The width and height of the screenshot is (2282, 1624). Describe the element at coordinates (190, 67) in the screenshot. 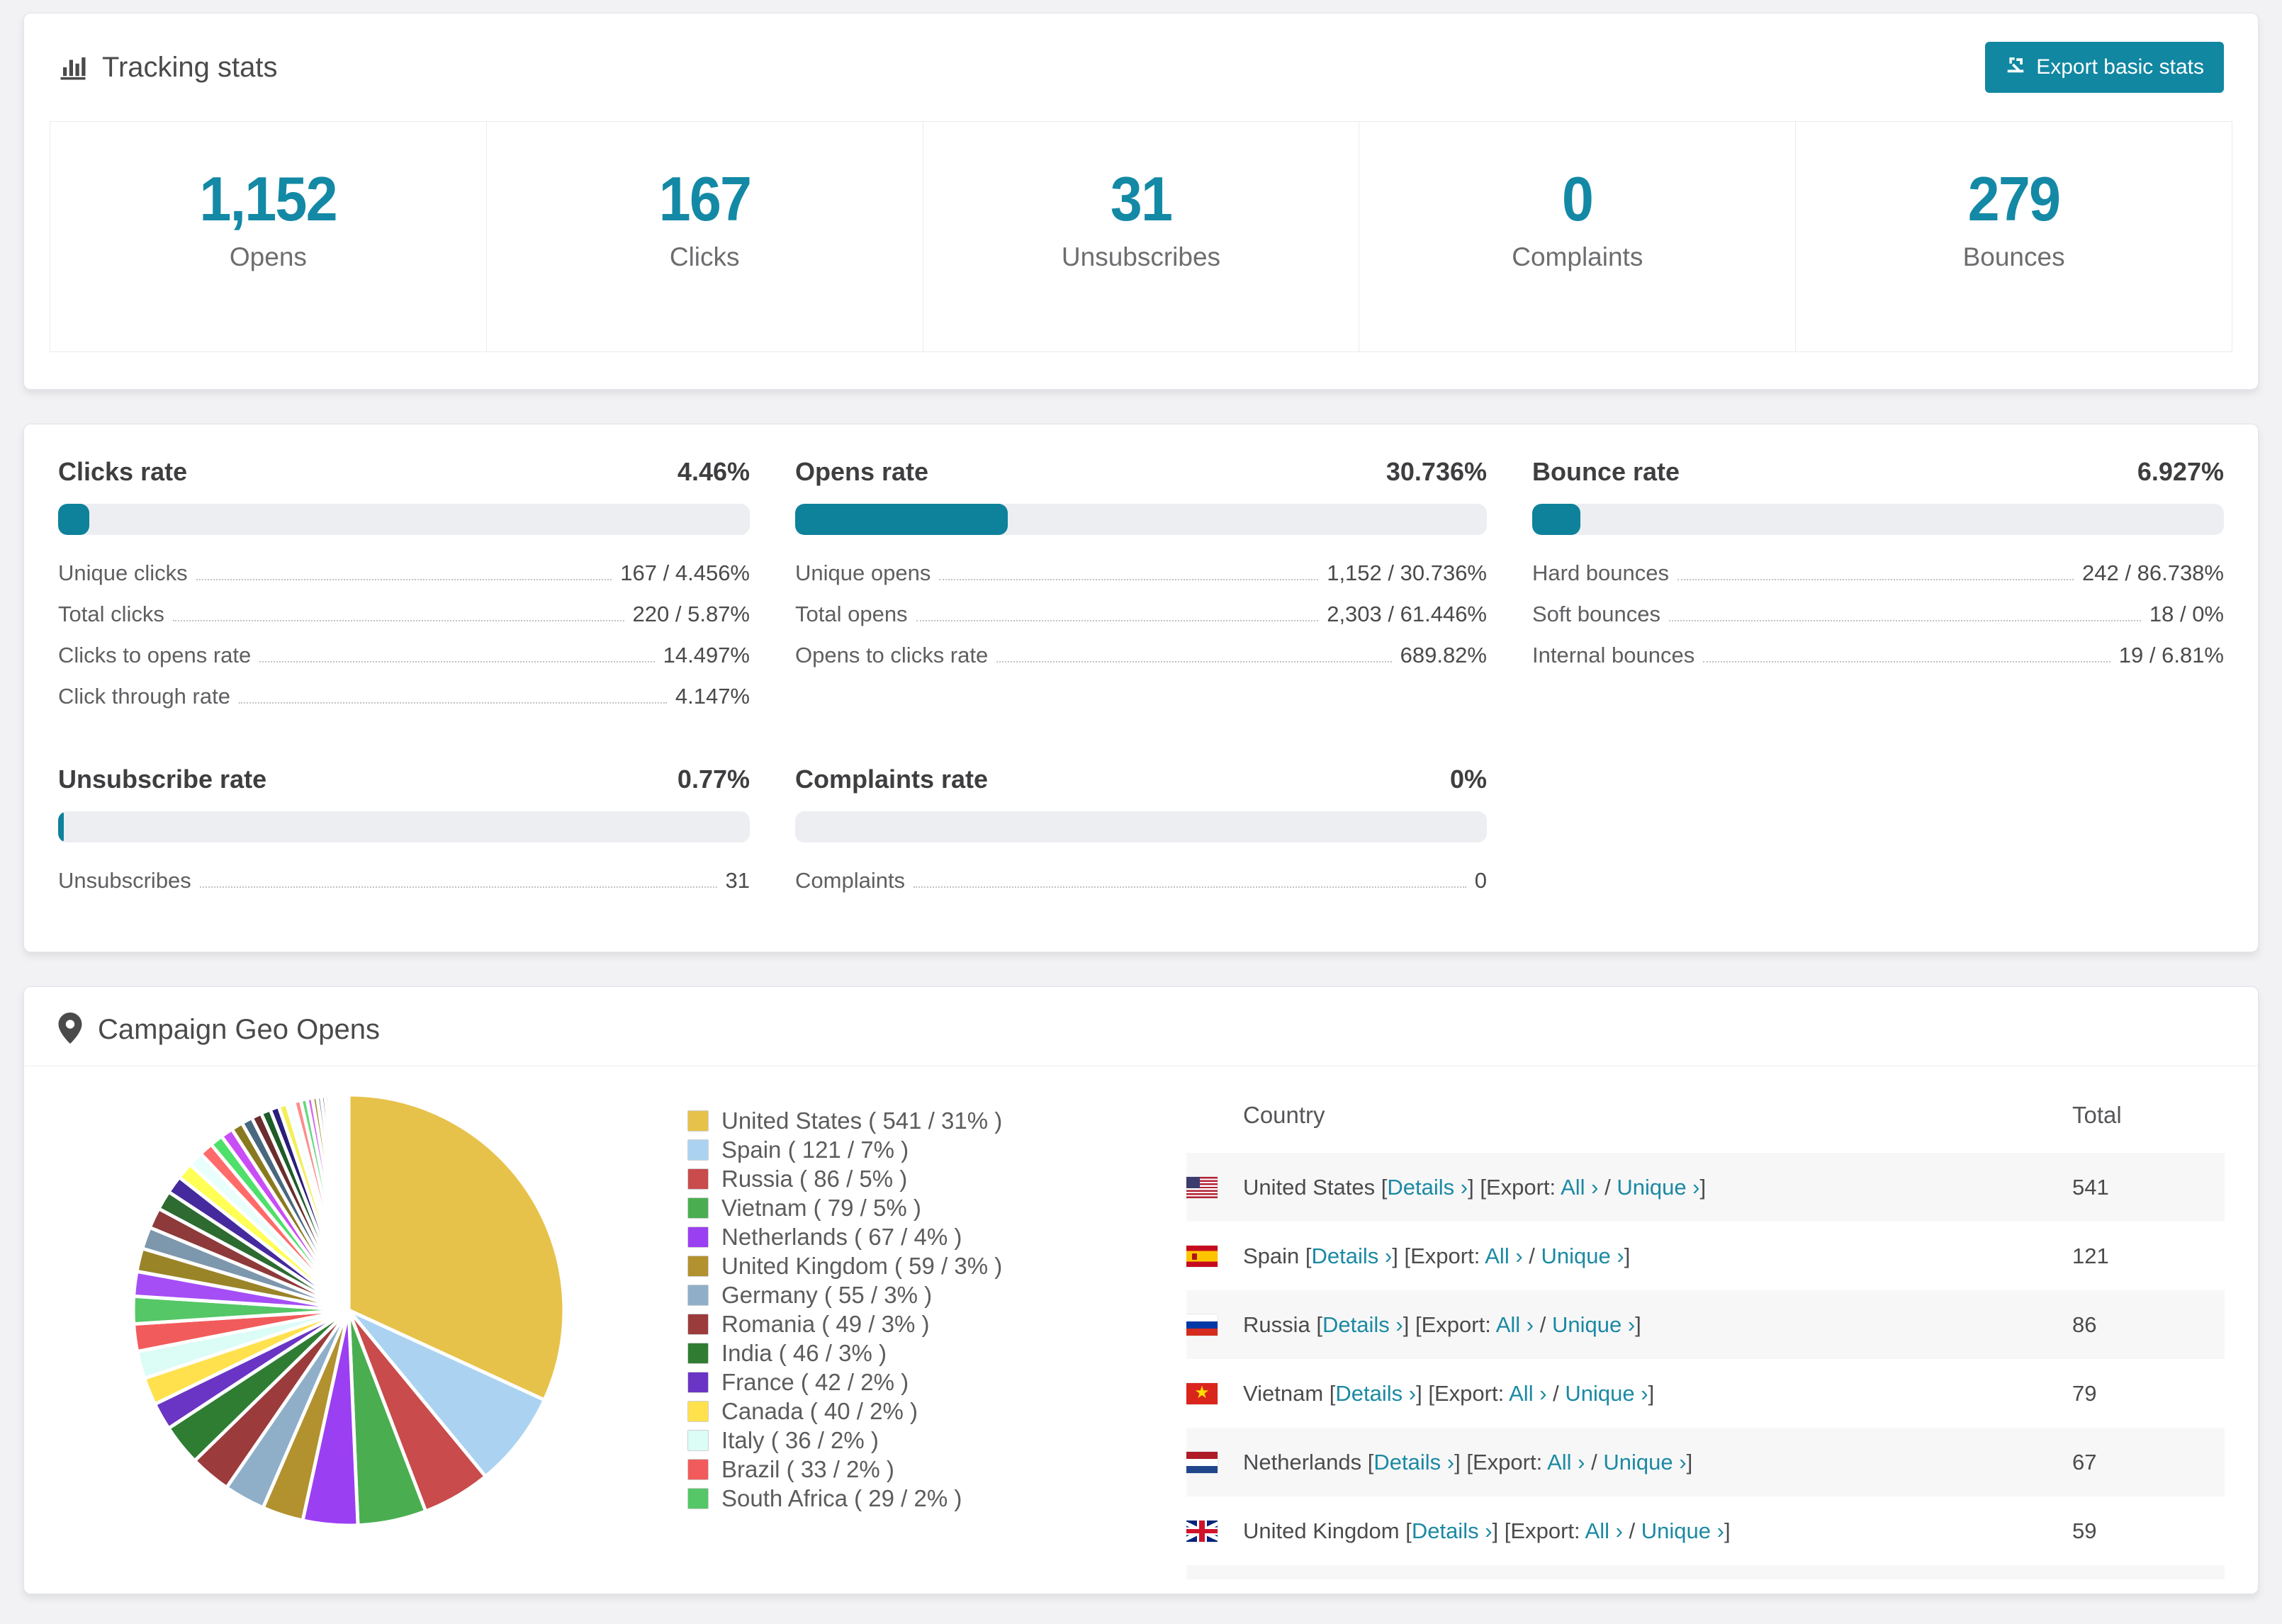

I see `page-title-text: Tracking stats` at that location.